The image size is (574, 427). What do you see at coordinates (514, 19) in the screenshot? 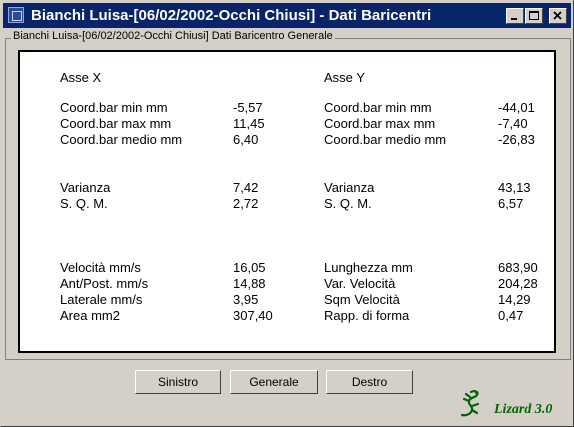
I see `minimize-icon` at bounding box center [514, 19].